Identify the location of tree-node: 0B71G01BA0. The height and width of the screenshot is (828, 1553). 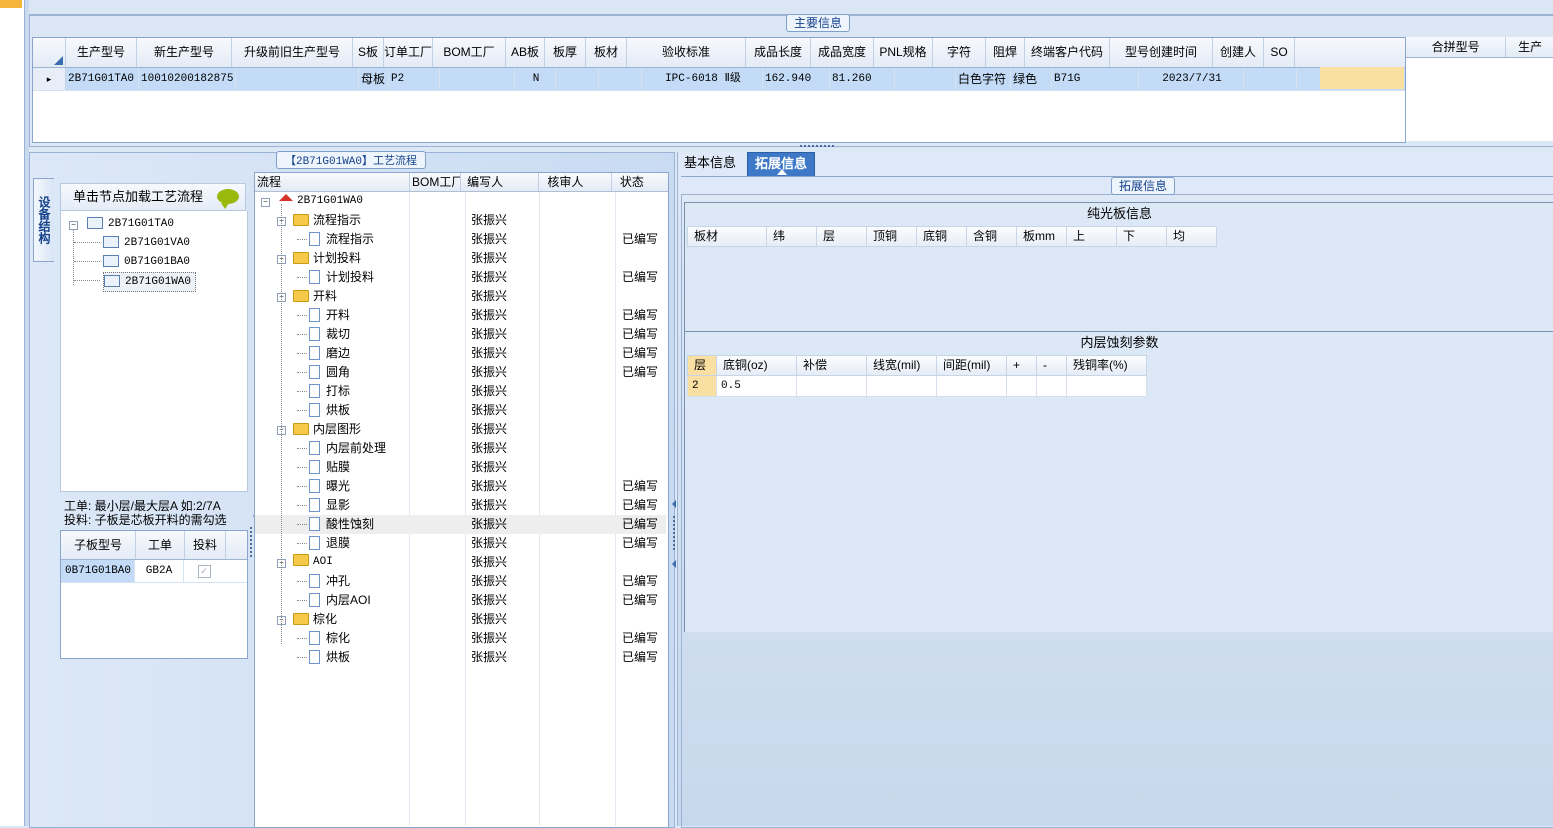
(146, 262).